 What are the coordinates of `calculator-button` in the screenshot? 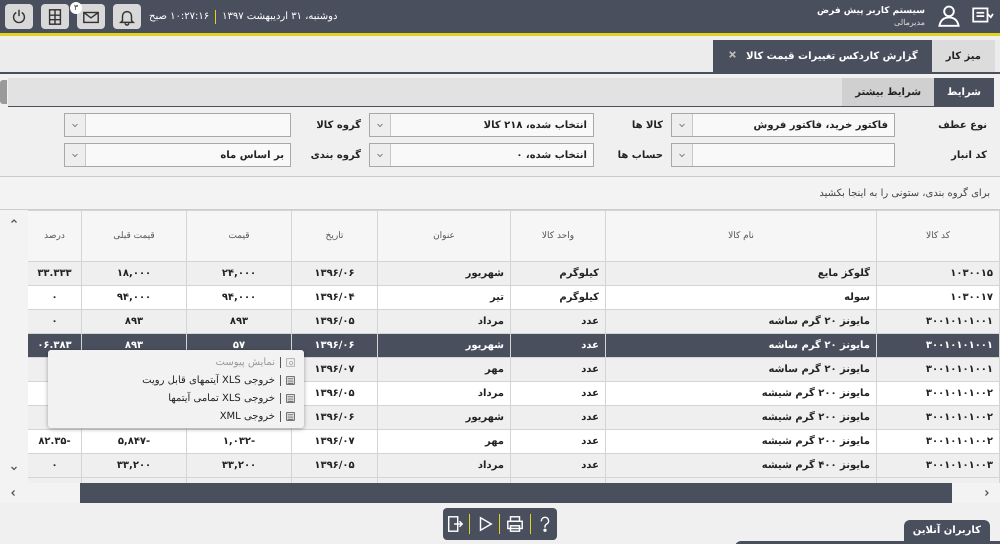 It's located at (55, 16).